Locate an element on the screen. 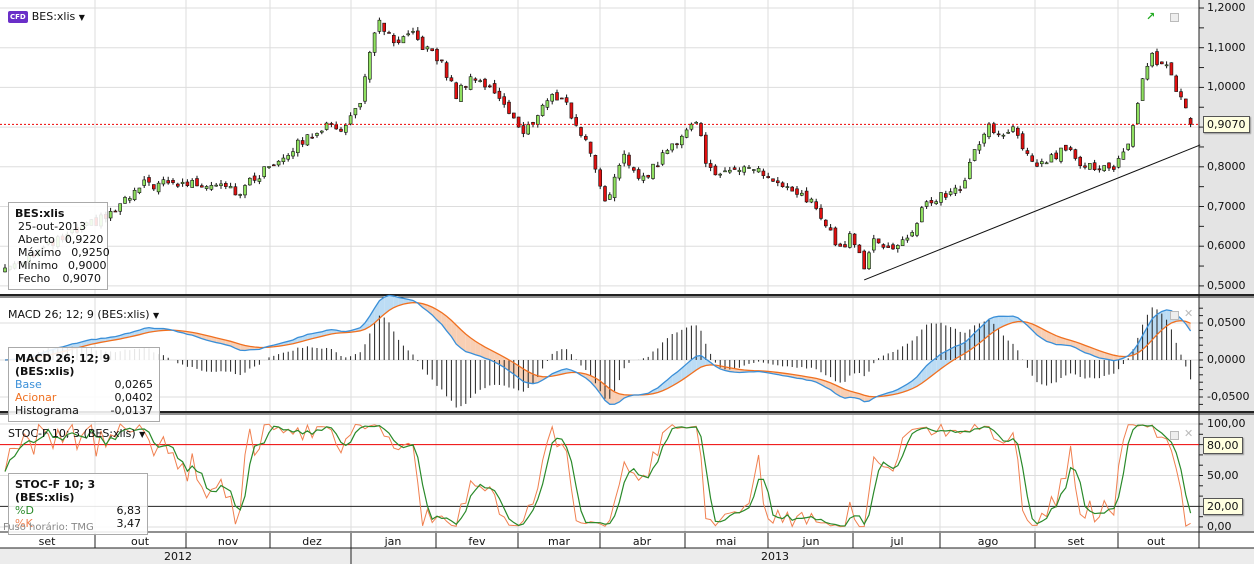 Image resolution: width=1254 pixels, height=564 pixels. info-label: Mínimo is located at coordinates (38, 265).